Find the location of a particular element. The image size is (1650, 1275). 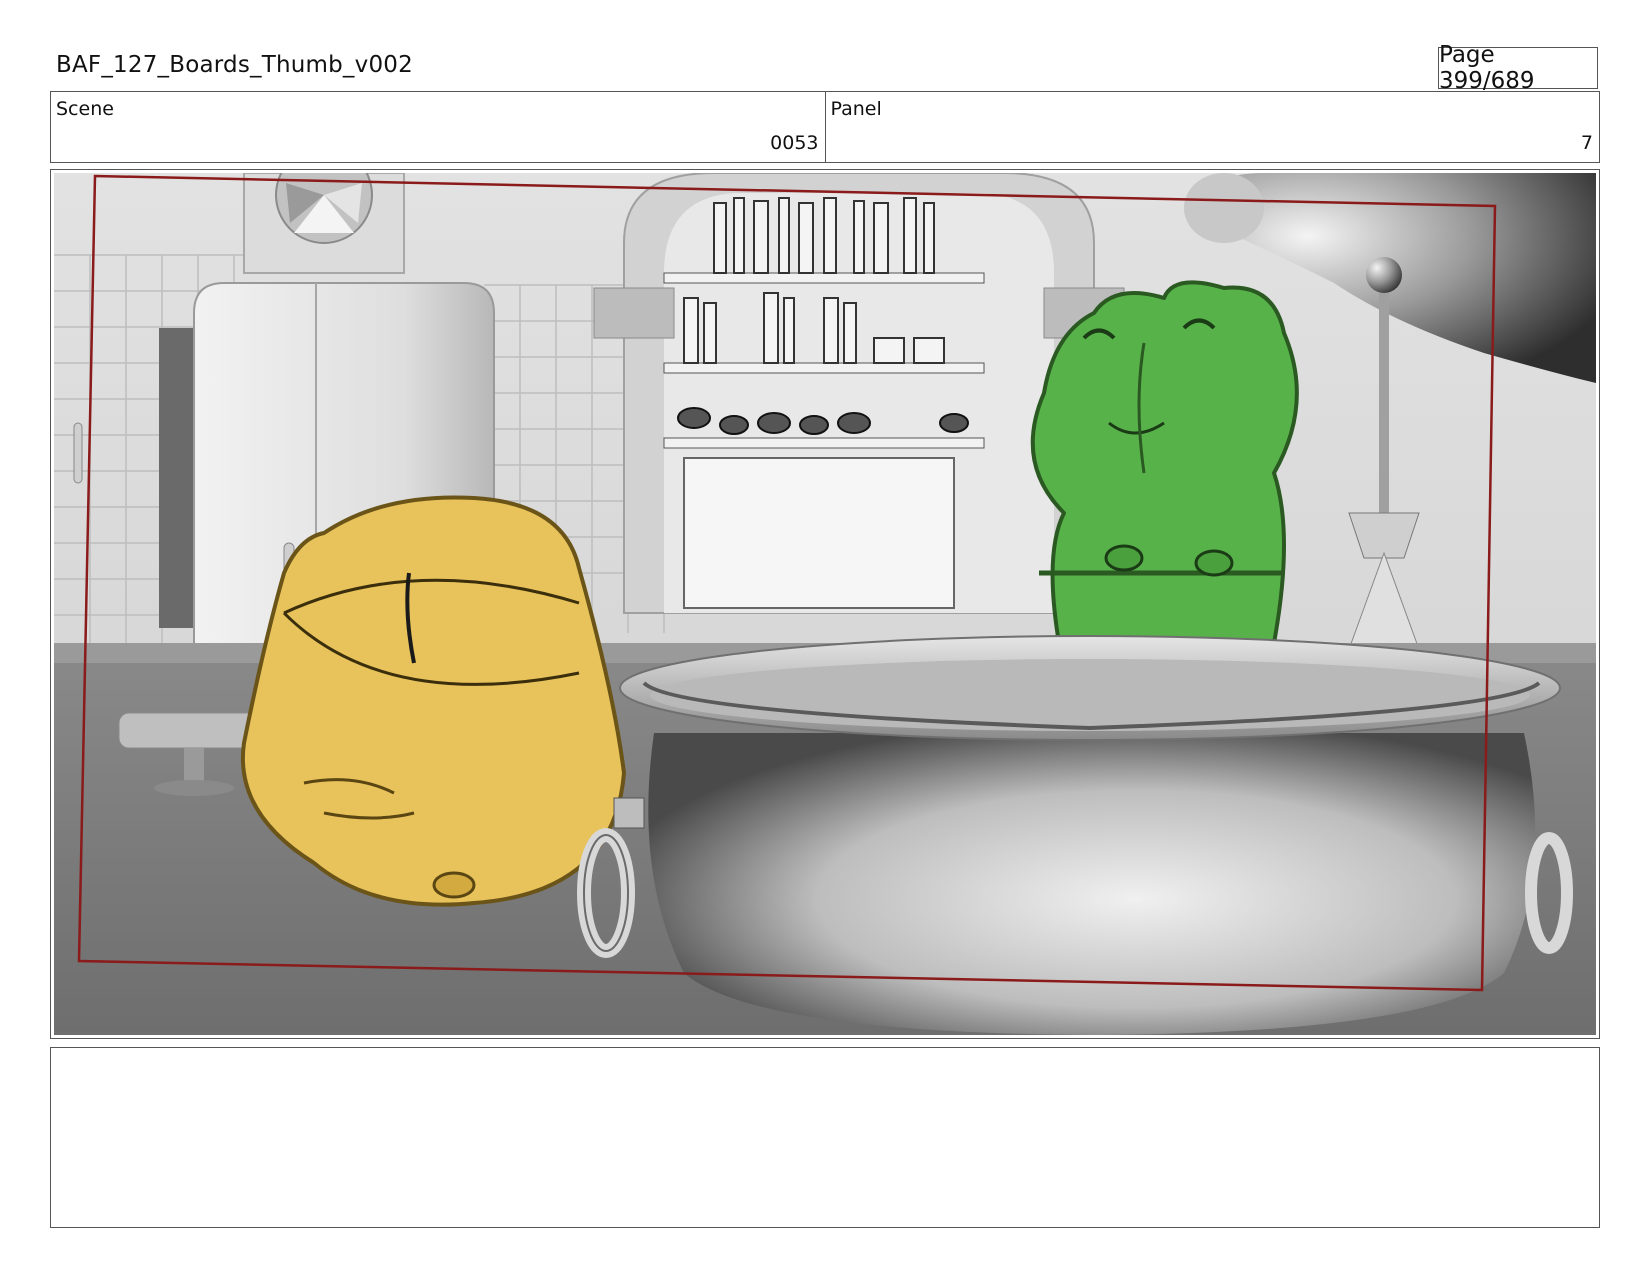

scene-panel-info-row: Scene 0053 Panel 7 is located at coordinates (825, 127).